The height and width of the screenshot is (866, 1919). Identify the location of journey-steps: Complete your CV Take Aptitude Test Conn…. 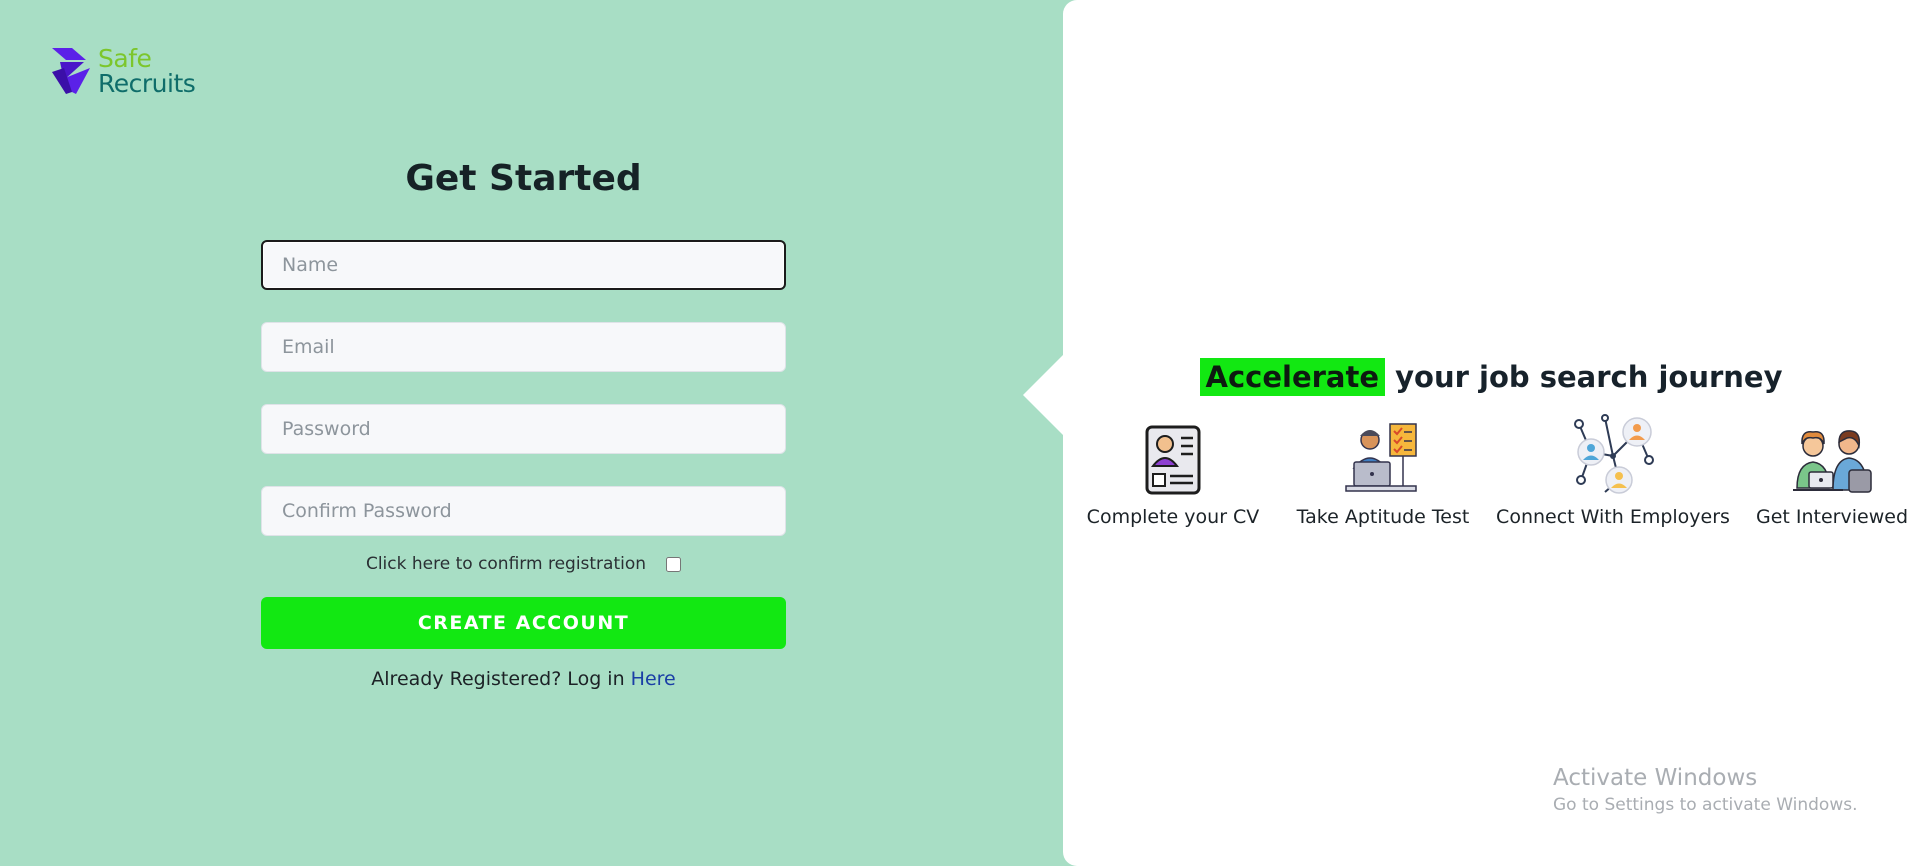
(1491, 477).